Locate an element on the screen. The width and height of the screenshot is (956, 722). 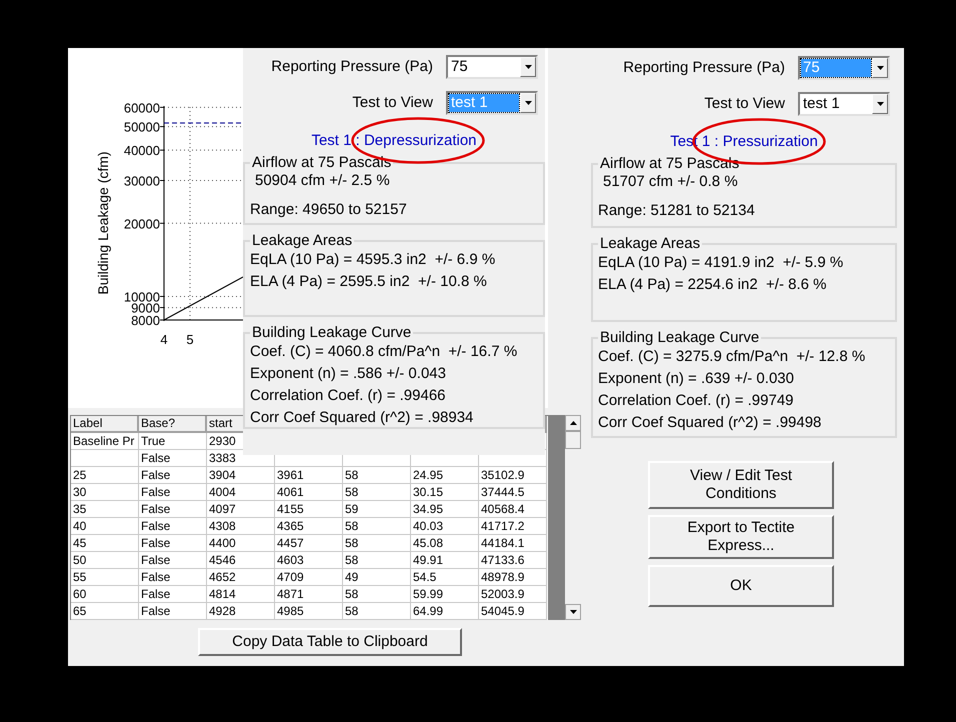
result-line: Corr Coef Squared (r^2) = .99498 is located at coordinates (710, 423).